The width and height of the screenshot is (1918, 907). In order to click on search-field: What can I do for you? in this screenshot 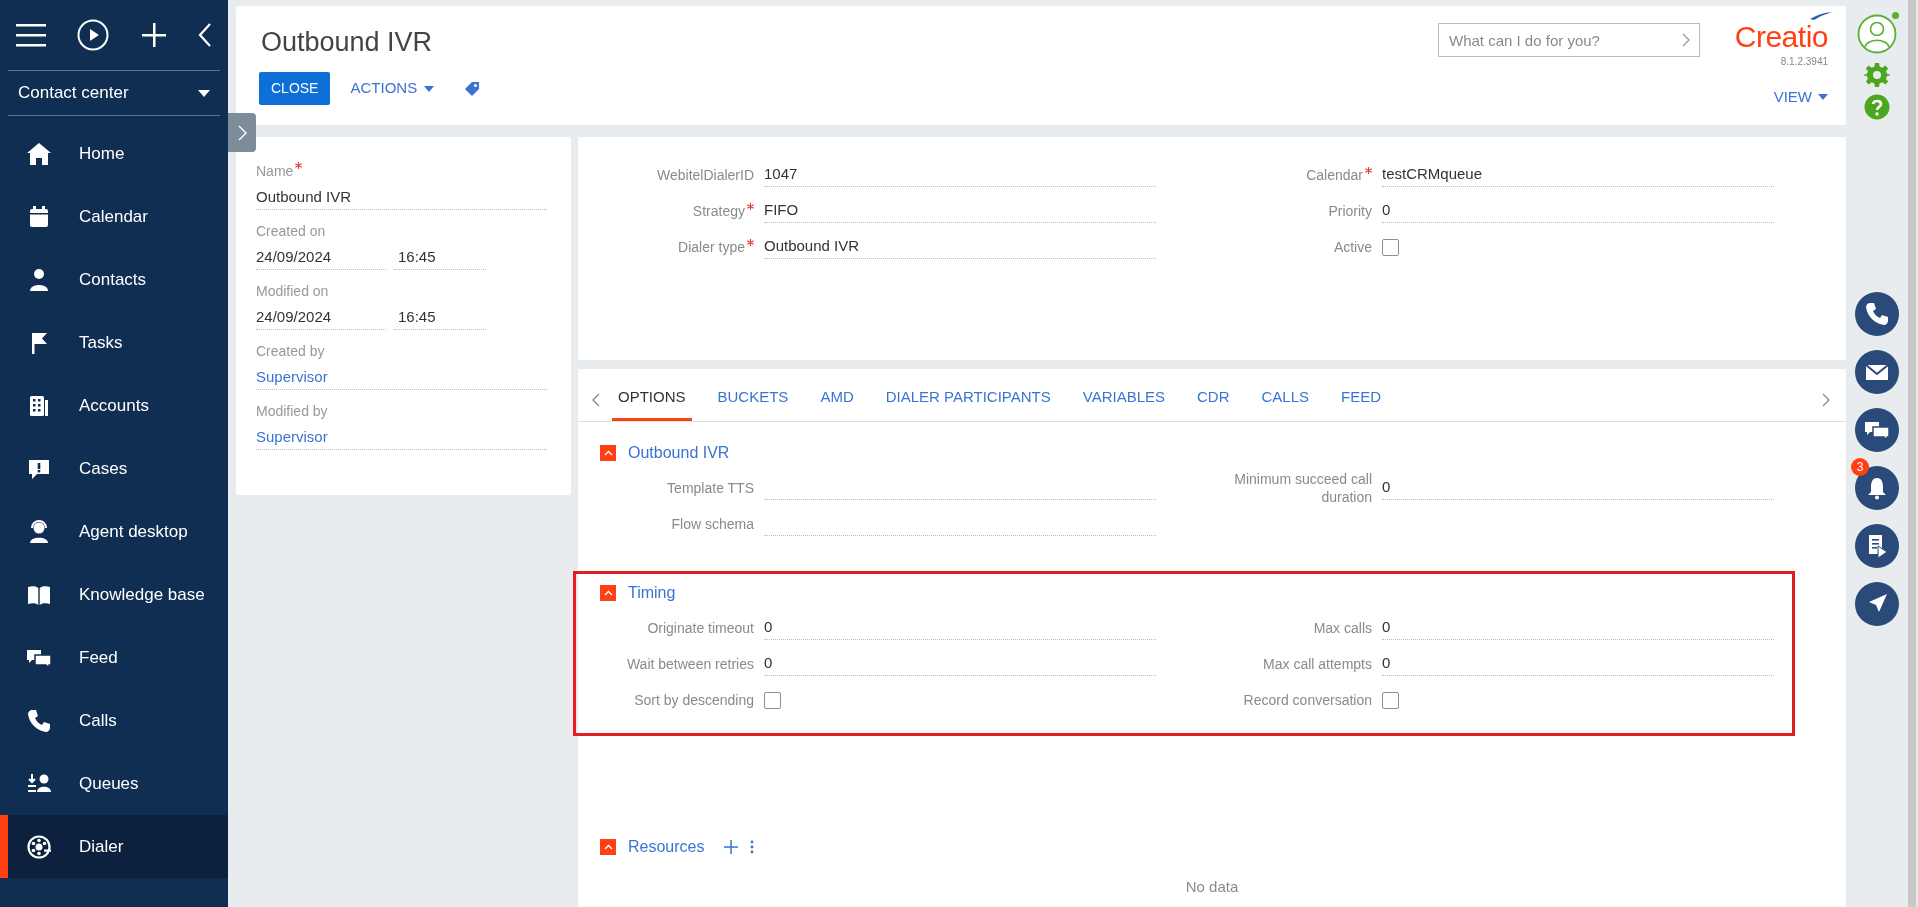, I will do `click(1569, 40)`.